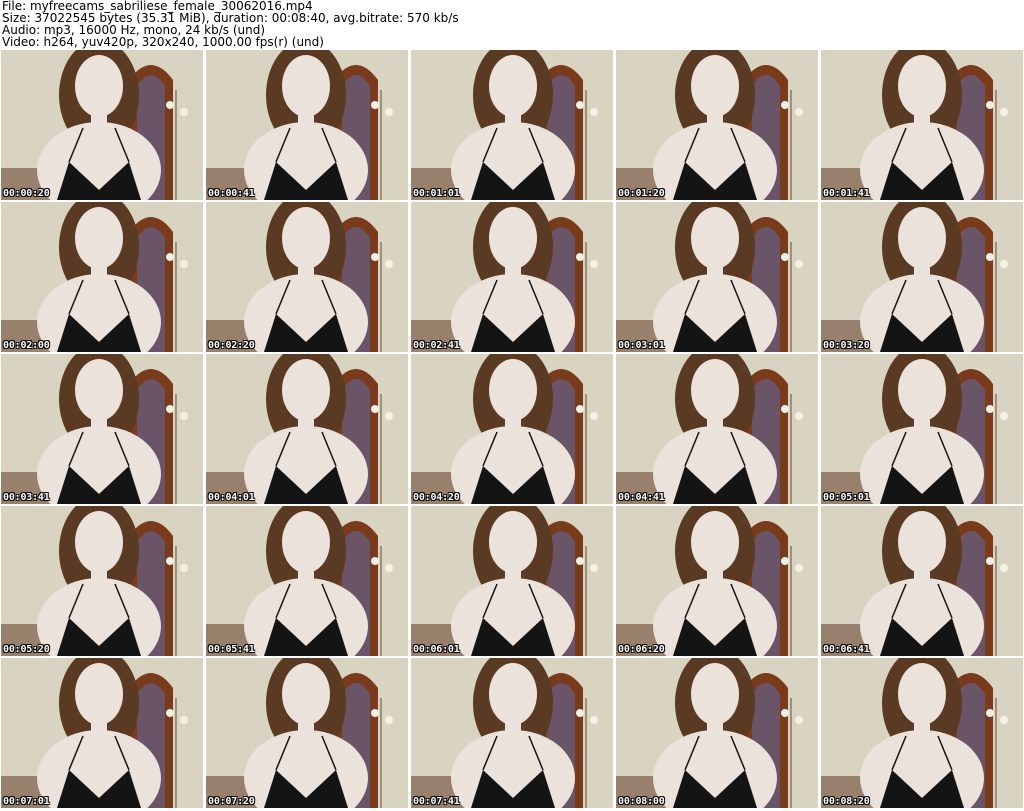  I want to click on video-frame-thumbnail: 00:02:41, so click(512, 277).